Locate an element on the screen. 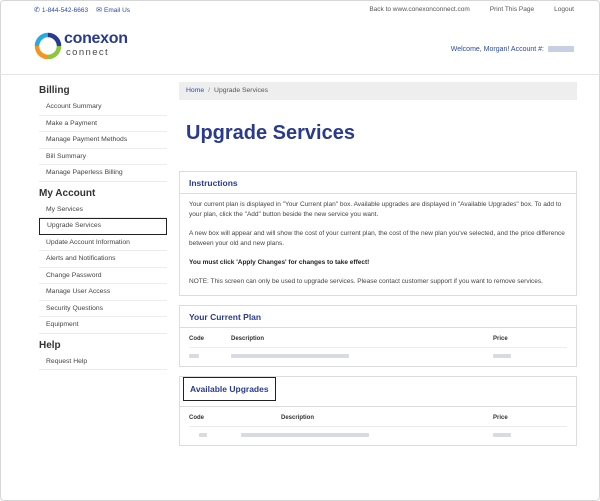 Image resolution: width=600 pixels, height=501 pixels. current-plan-row is located at coordinates (378, 353).